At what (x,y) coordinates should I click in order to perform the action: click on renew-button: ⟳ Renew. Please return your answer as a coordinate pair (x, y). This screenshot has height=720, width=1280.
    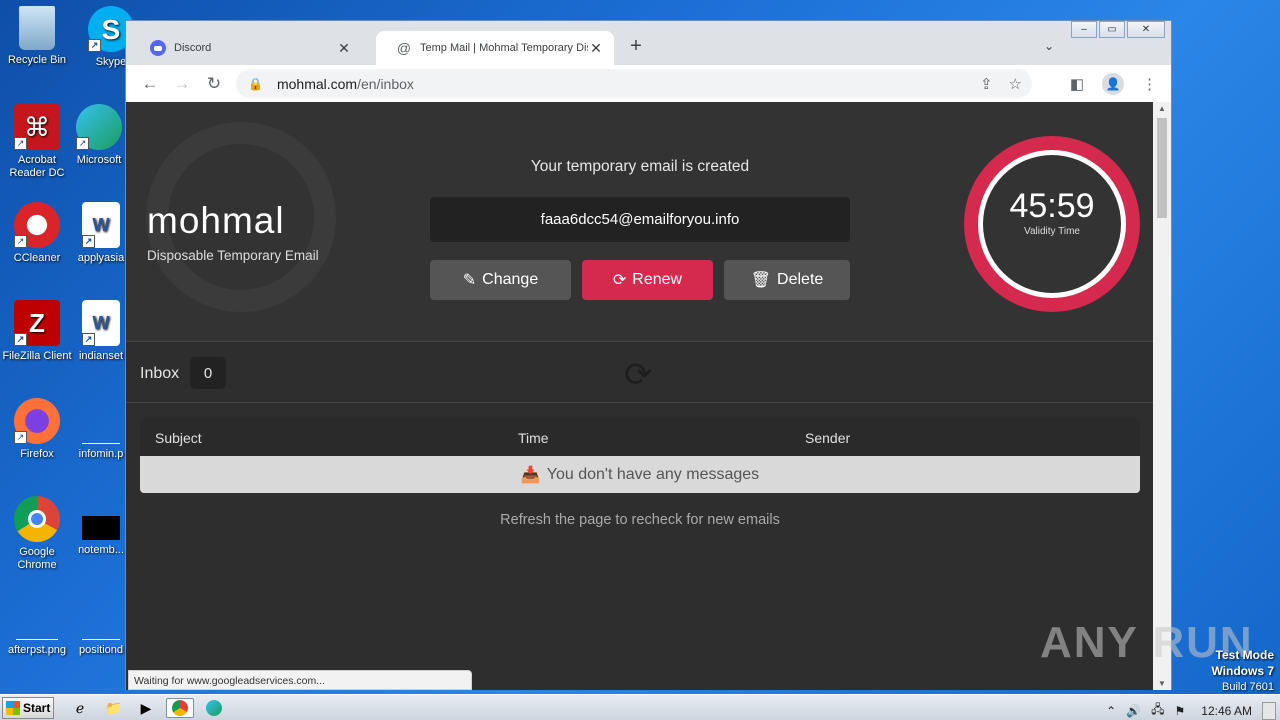
    Looking at the image, I should click on (647, 280).